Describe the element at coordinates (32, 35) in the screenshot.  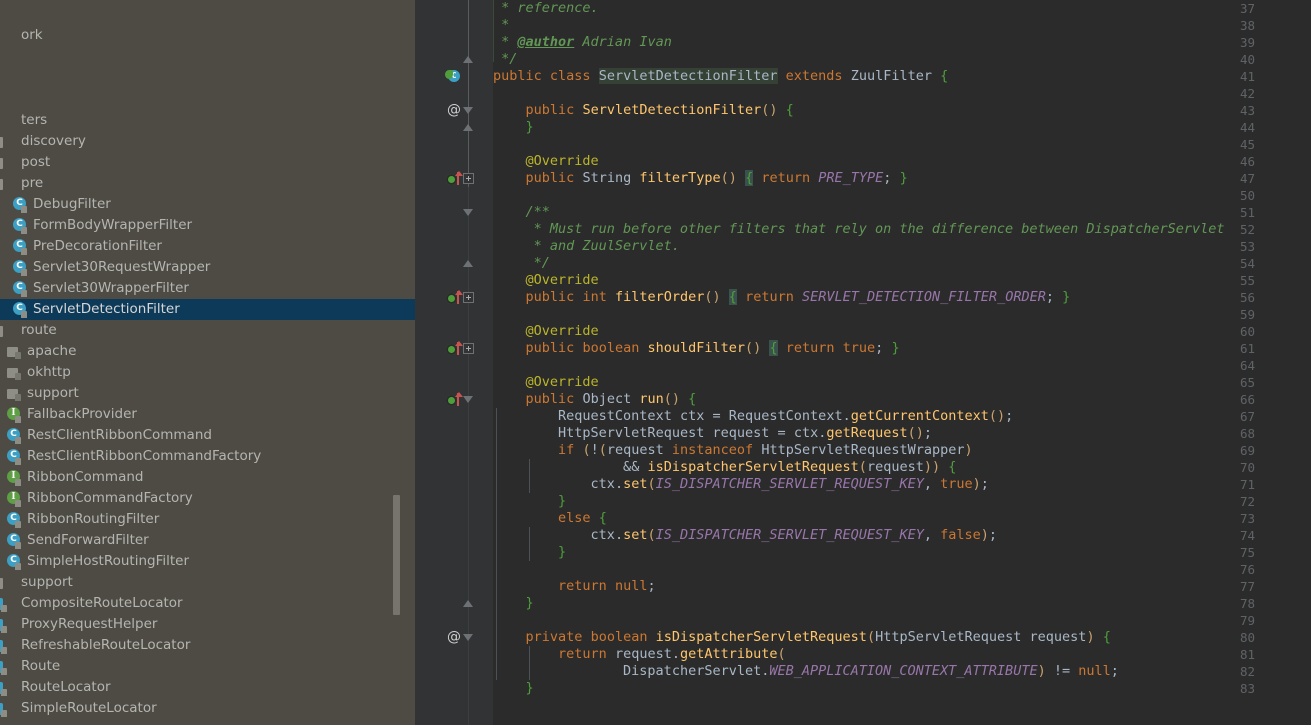
I see `tree-item-label: ork` at that location.